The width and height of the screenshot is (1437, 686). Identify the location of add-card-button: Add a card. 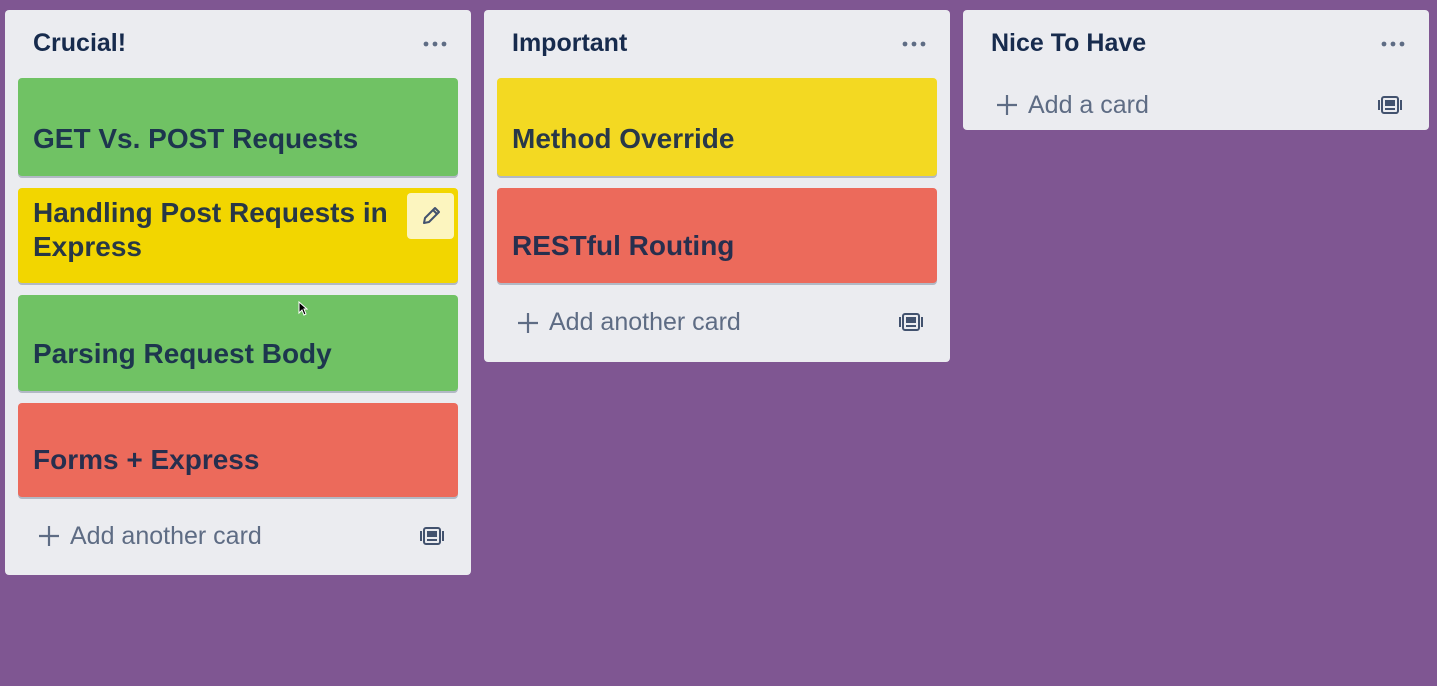
(1062, 105).